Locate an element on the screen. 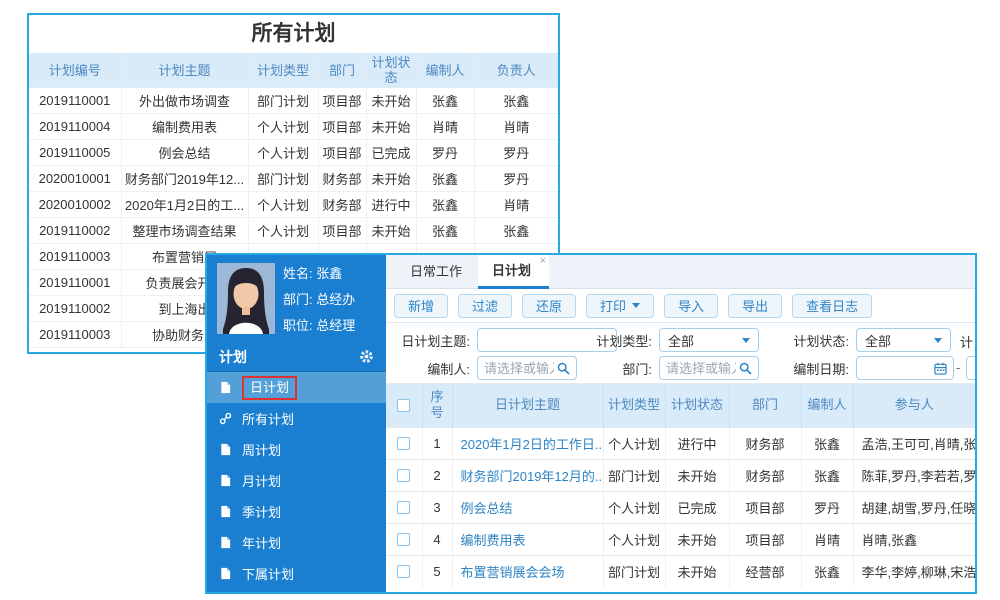 The image size is (1000, 600). table-cell: 未开始 is located at coordinates (391, 126).